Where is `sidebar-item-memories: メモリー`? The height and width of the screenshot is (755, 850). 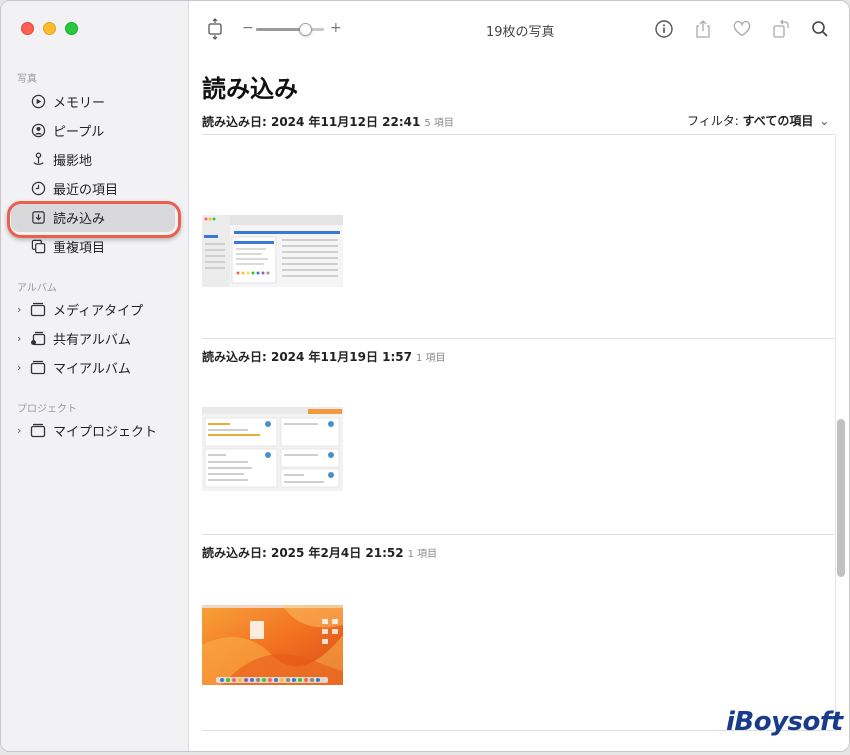
sidebar-item-memories: メモリー is located at coordinates (95, 101).